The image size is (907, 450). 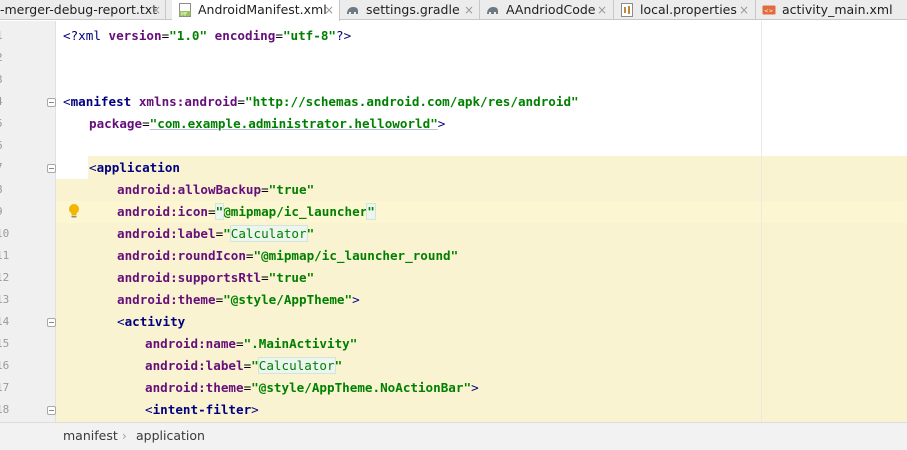 I want to click on attribute-name: android:allowBackup, so click(x=189, y=189).